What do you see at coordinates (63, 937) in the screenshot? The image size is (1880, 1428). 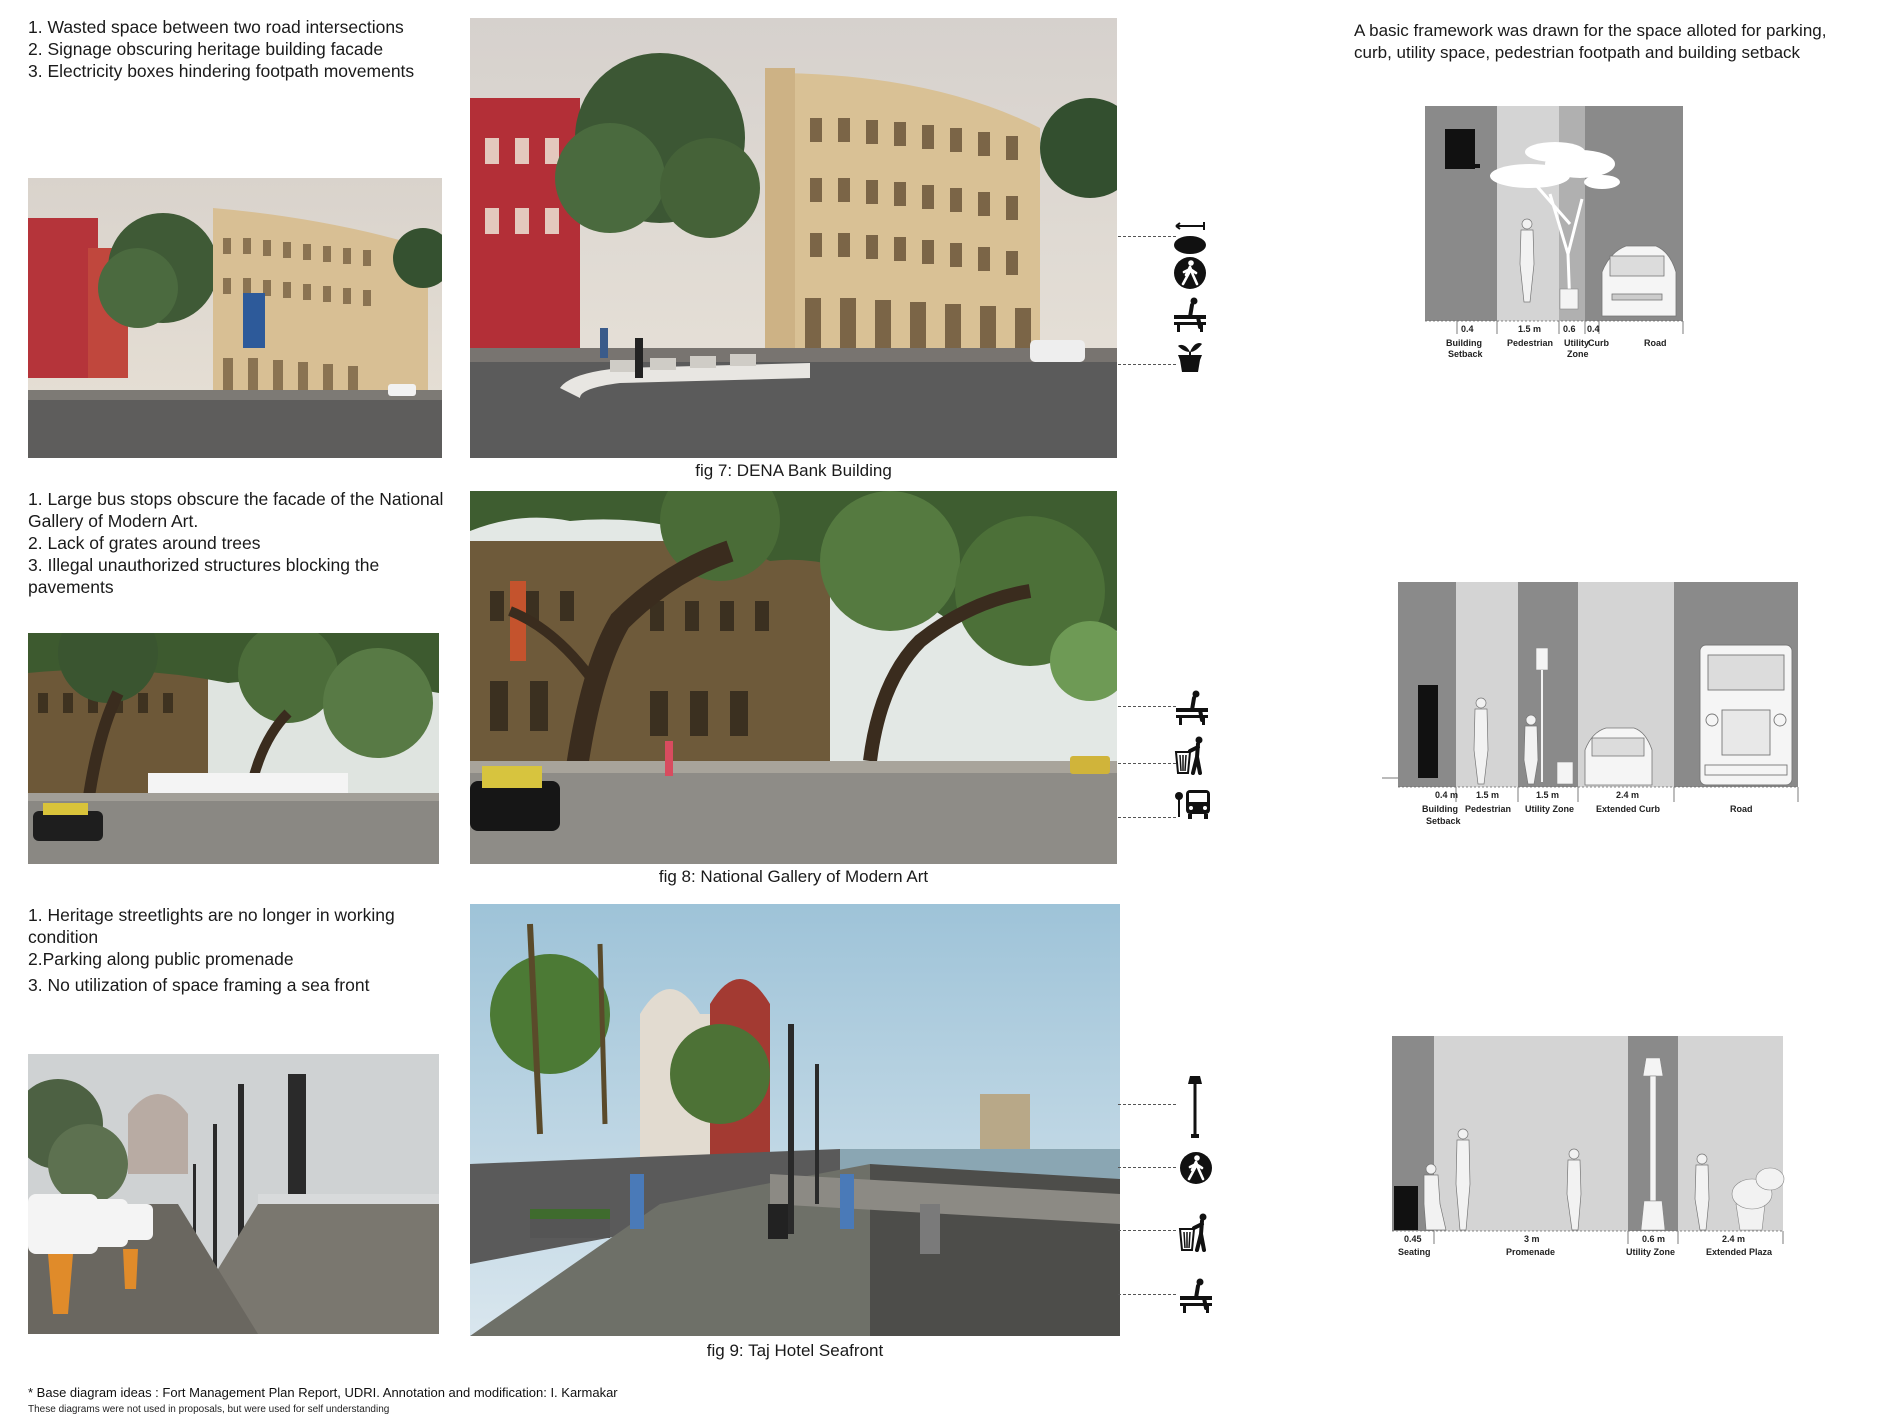 I see `note-line: condition` at bounding box center [63, 937].